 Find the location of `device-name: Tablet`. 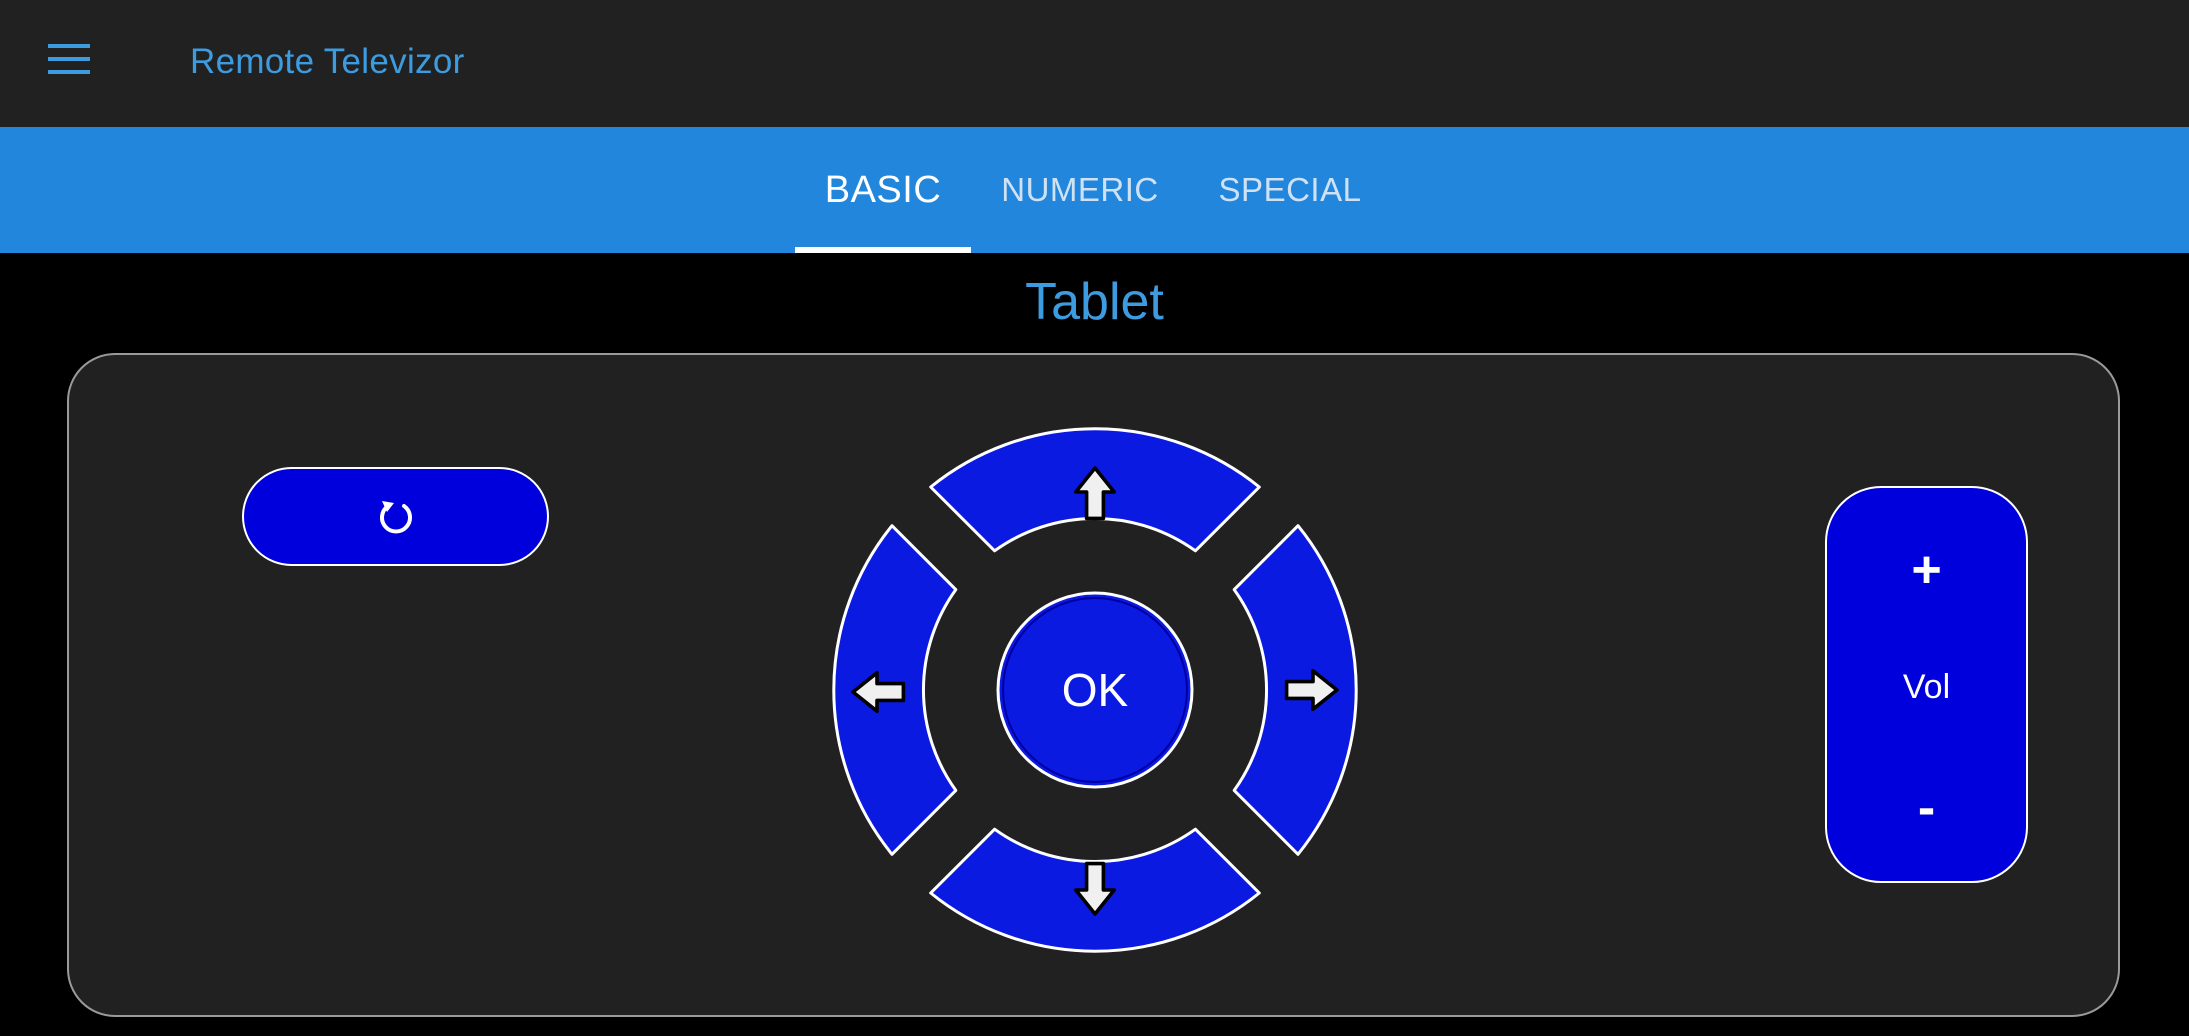

device-name: Tablet is located at coordinates (1094, 302).